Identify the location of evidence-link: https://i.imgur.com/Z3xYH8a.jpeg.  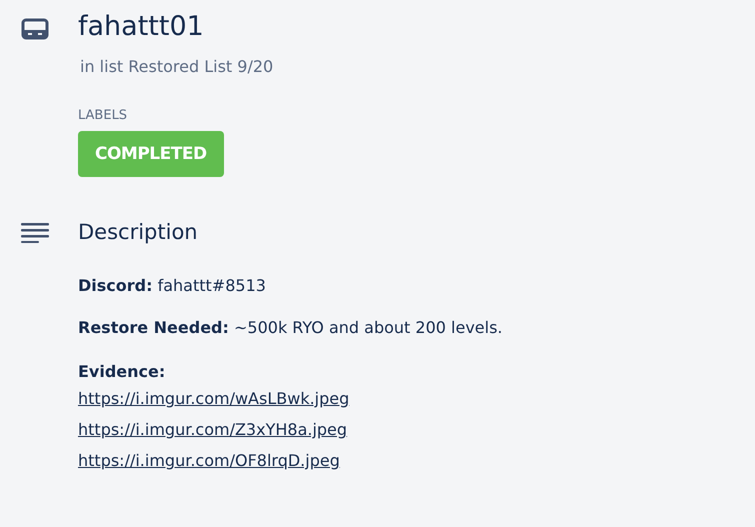
(213, 430).